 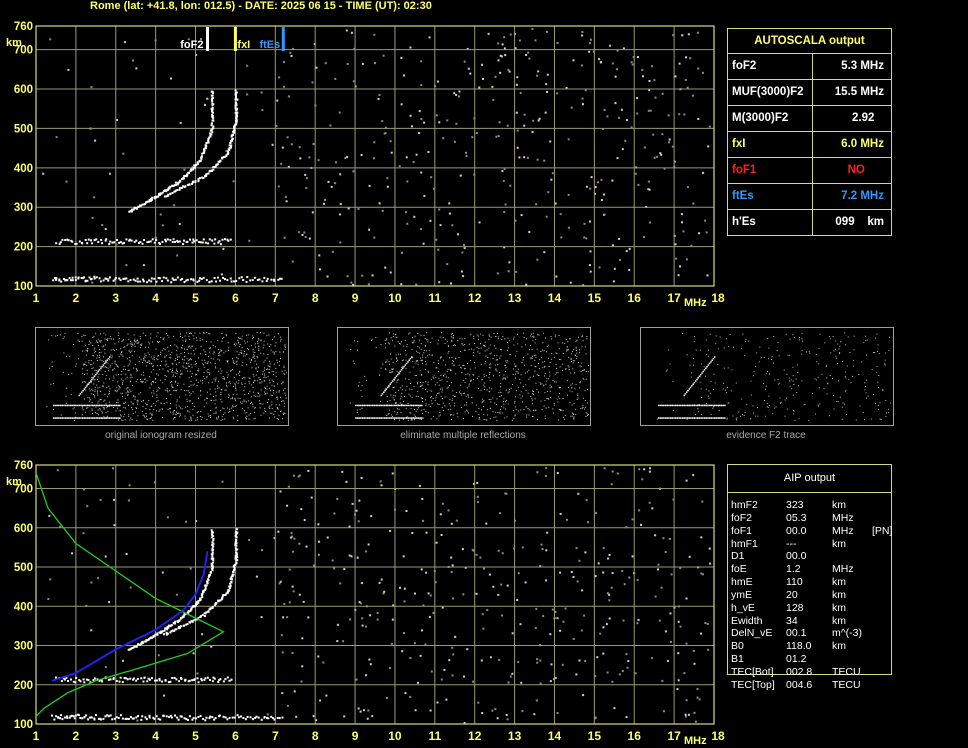 What do you see at coordinates (742, 582) in the screenshot?
I see `aip-name: hmE` at bounding box center [742, 582].